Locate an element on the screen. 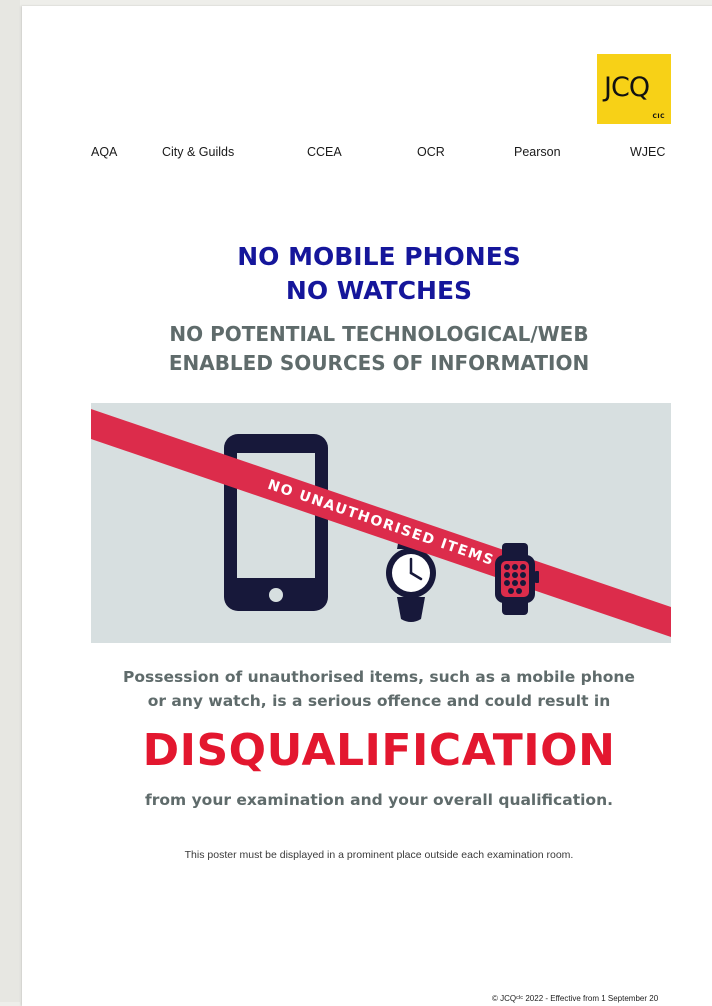 Image resolution: width=712 pixels, height=1006 pixels. jcq-logo: JCQ CIC is located at coordinates (634, 89).